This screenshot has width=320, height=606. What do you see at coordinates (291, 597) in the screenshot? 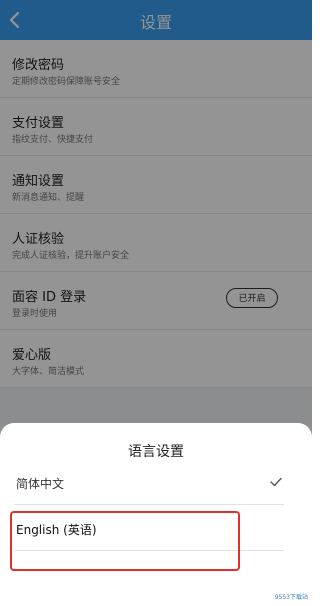
I see `watermark-logo: 9553下载站` at bounding box center [291, 597].